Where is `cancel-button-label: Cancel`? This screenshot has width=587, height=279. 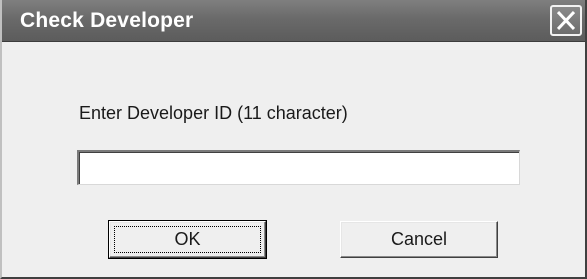
cancel-button-label: Cancel is located at coordinates (419, 239).